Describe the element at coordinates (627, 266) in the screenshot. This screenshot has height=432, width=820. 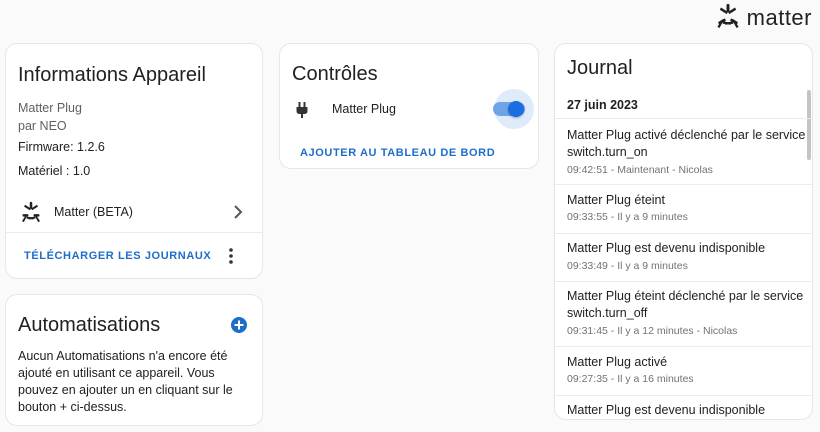
I see `journal-entry-meta: 09:33:49 - Il y a 9 minutes` at that location.